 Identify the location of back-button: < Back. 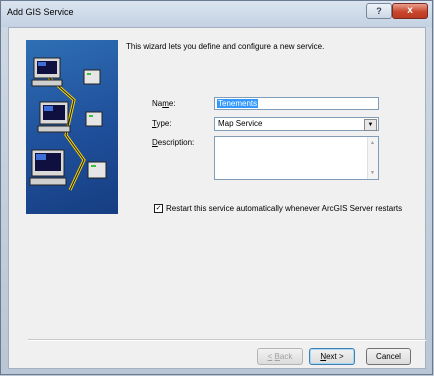
(280, 356).